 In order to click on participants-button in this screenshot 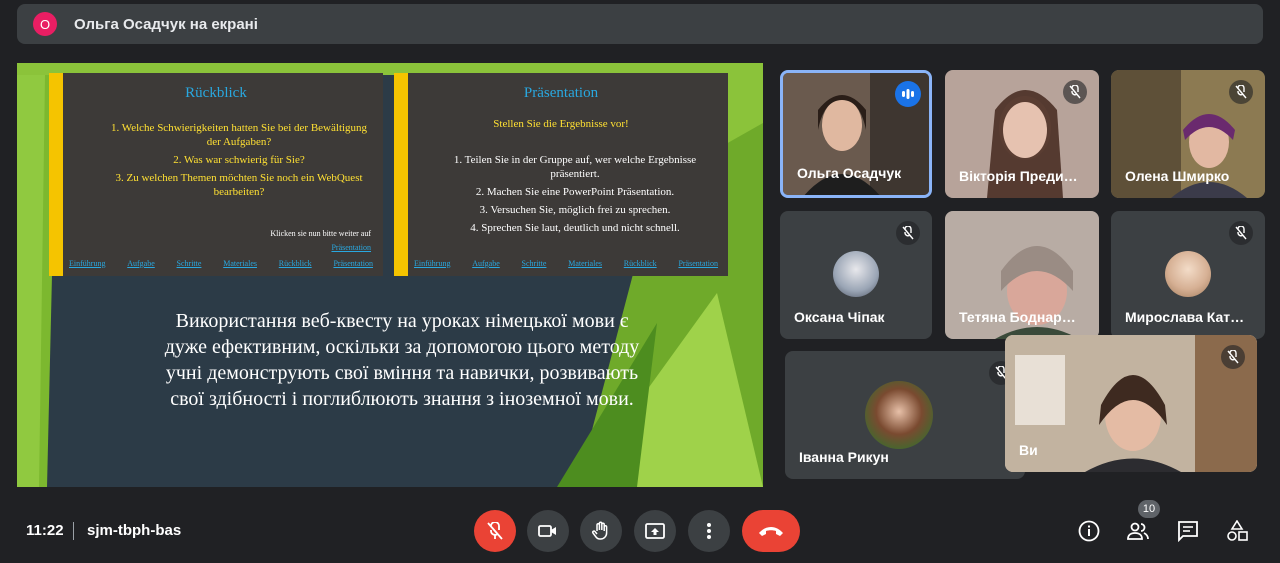, I will do `click(1138, 531)`.